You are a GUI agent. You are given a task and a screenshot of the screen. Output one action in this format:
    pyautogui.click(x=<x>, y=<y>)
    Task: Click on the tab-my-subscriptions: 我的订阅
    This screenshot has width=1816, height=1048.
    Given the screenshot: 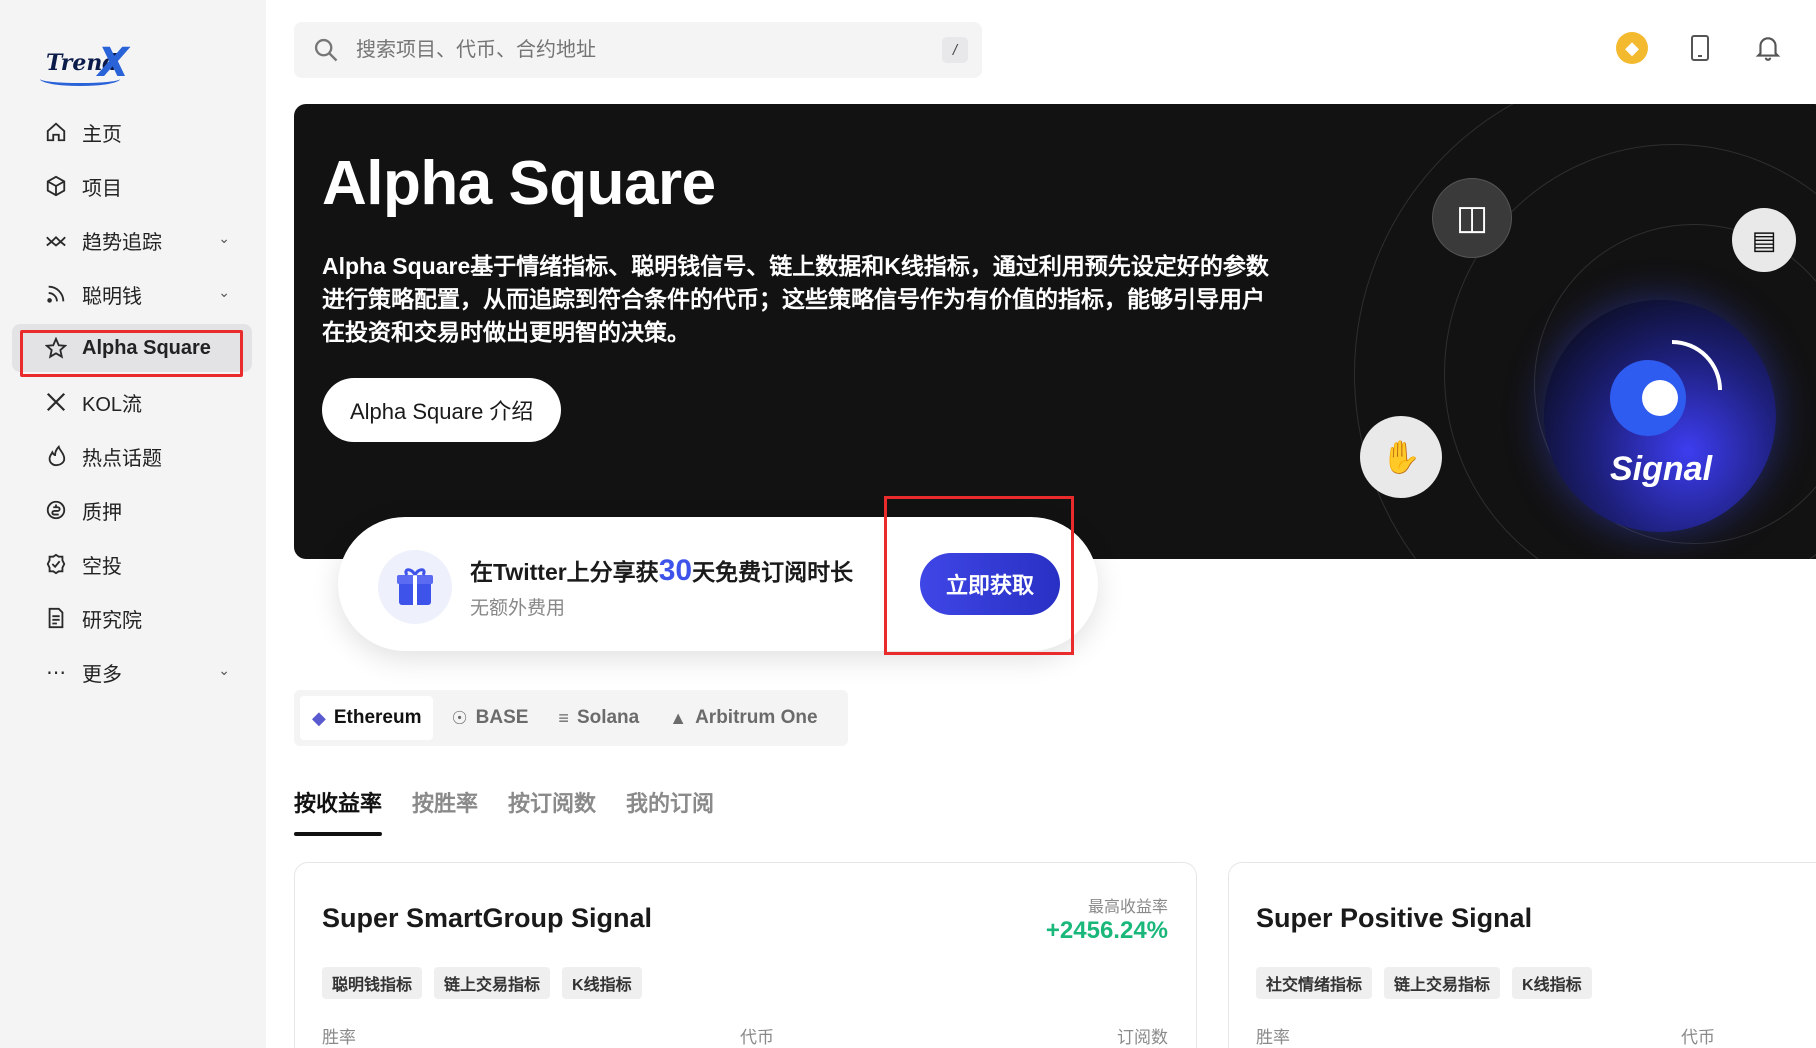 What is the action you would take?
    pyautogui.click(x=670, y=811)
    